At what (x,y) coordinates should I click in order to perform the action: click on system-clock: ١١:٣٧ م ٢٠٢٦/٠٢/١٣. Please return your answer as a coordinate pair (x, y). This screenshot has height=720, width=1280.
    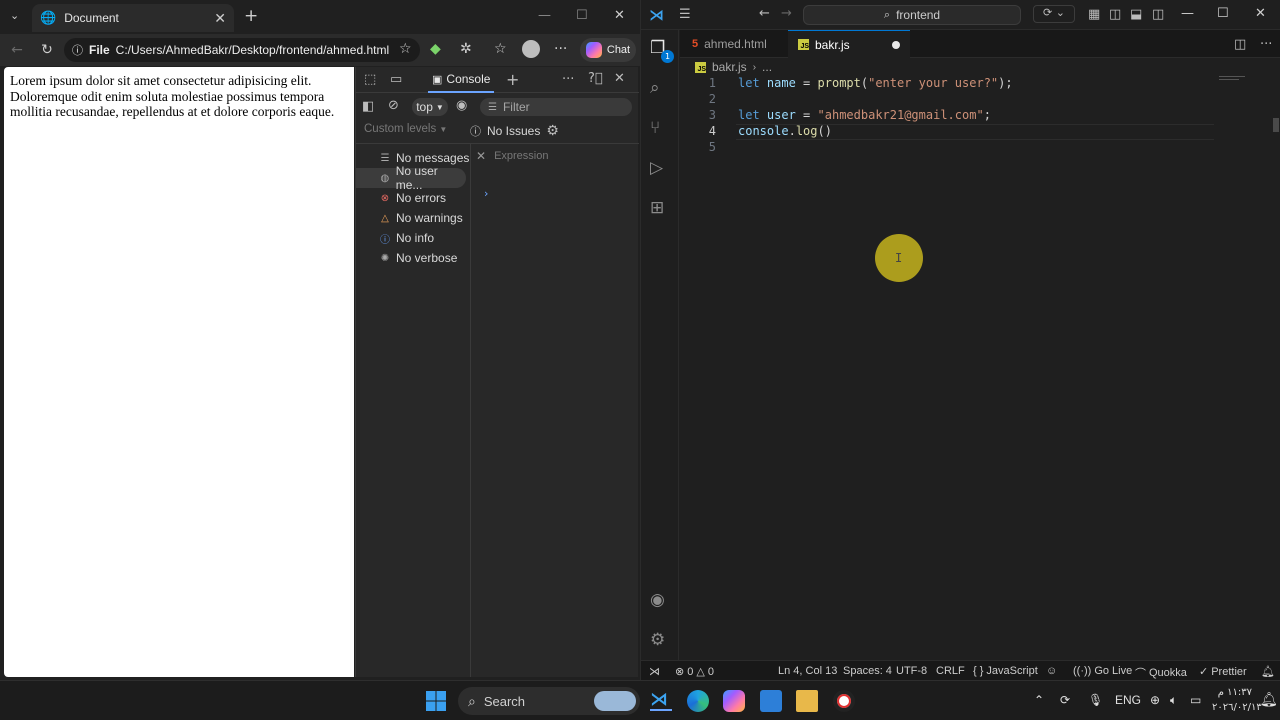
    Looking at the image, I should click on (1237, 700).